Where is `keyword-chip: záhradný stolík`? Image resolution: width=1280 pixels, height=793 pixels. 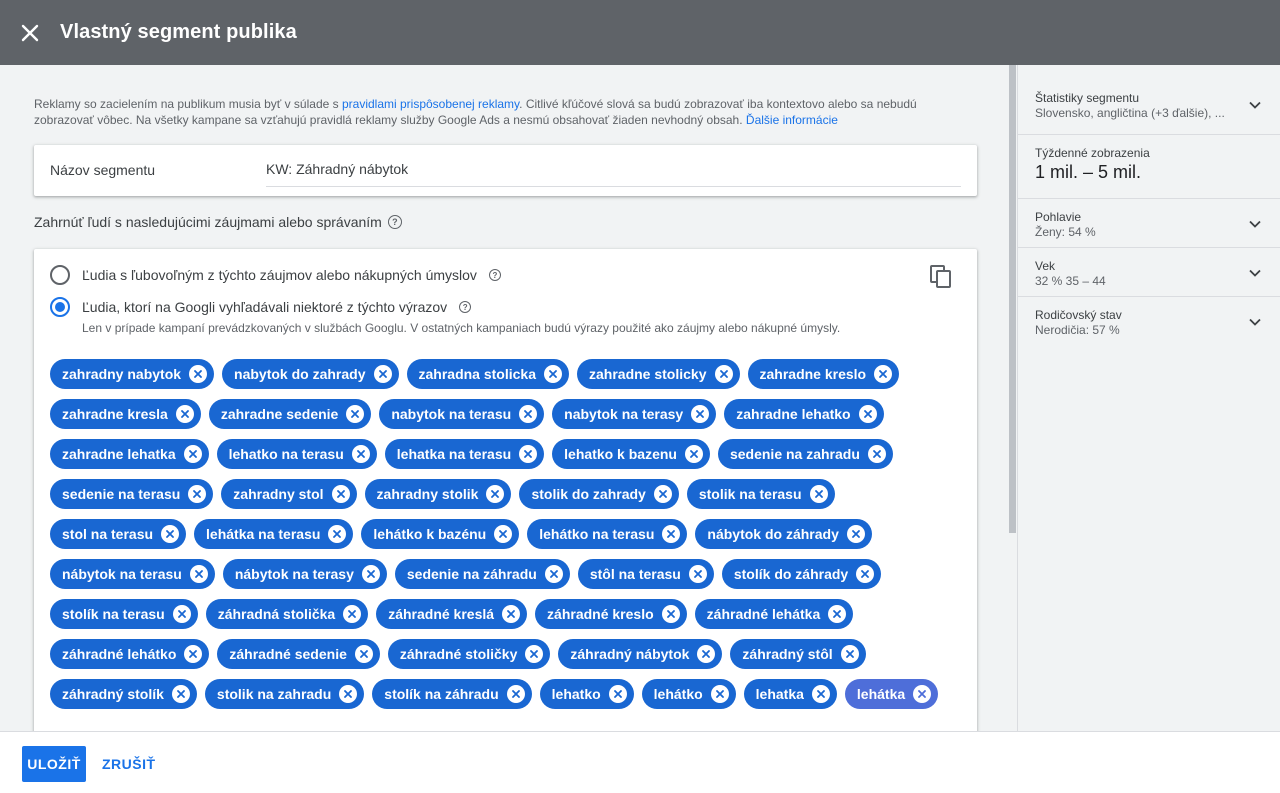 keyword-chip: záhradný stolík is located at coordinates (123, 694).